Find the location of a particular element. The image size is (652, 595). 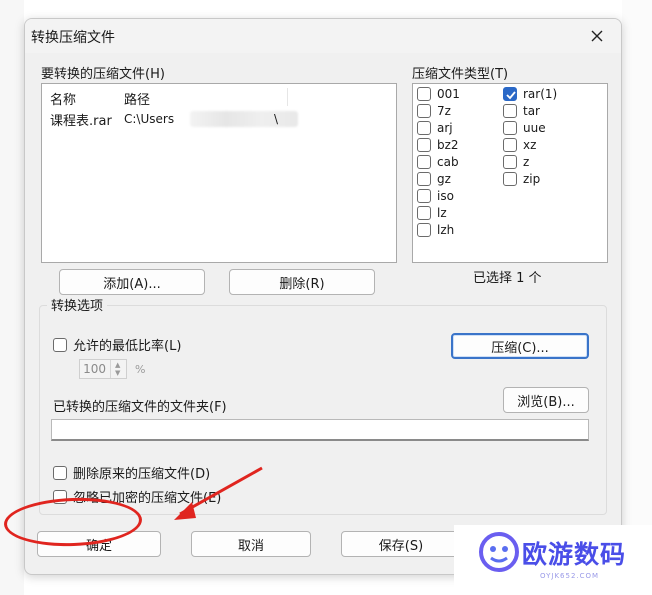

watermark: 欧游数码 OYJK652.COM is located at coordinates (553, 560).